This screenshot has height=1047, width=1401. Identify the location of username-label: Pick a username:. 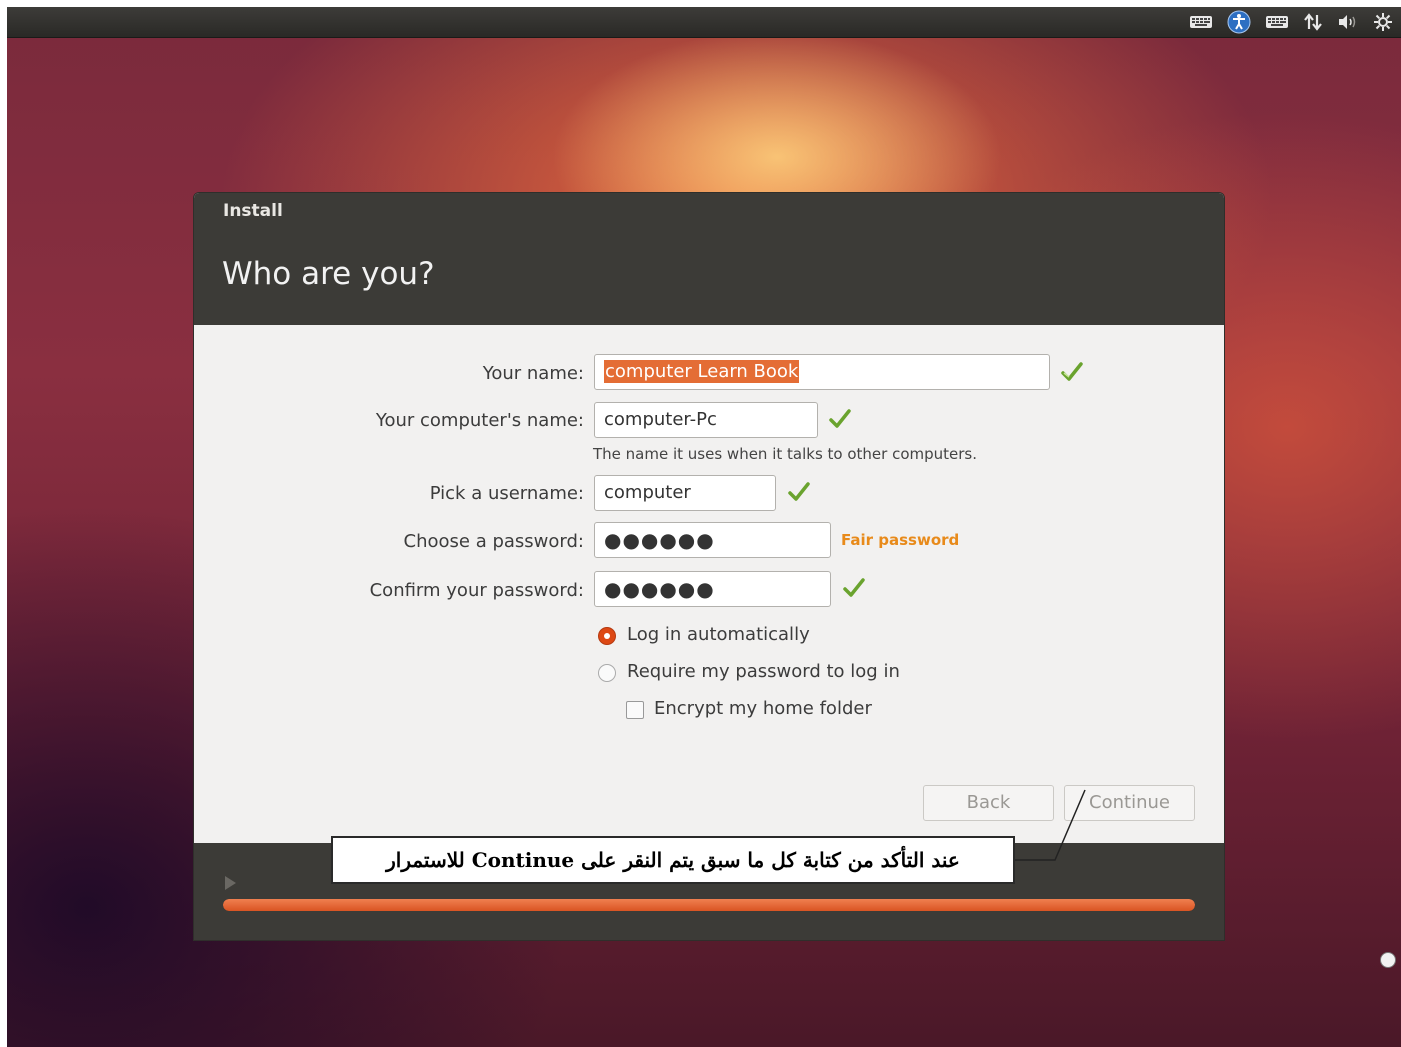
(506, 493).